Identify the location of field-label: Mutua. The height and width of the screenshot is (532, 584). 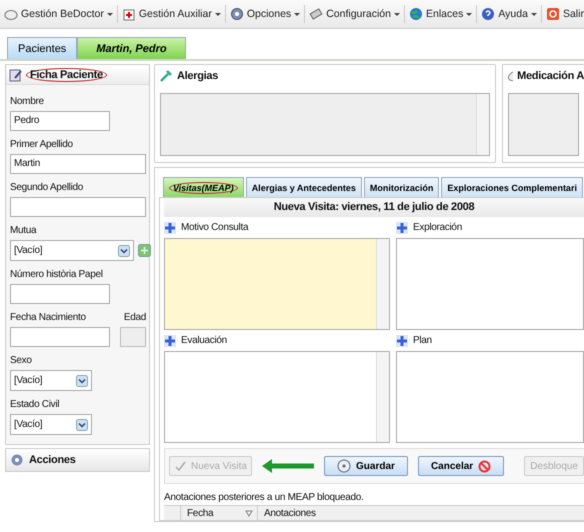
(23, 231).